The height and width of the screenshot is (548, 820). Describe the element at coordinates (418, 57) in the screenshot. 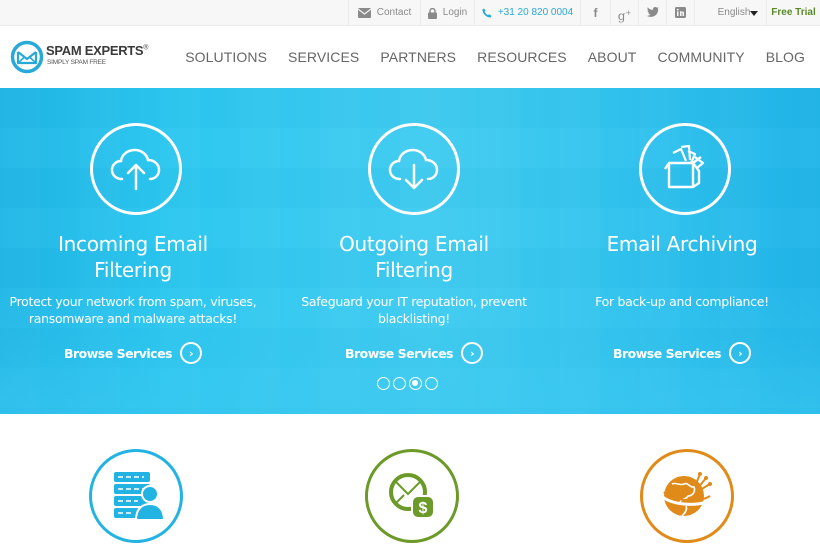

I see `nav-partners: PARTNERS` at that location.